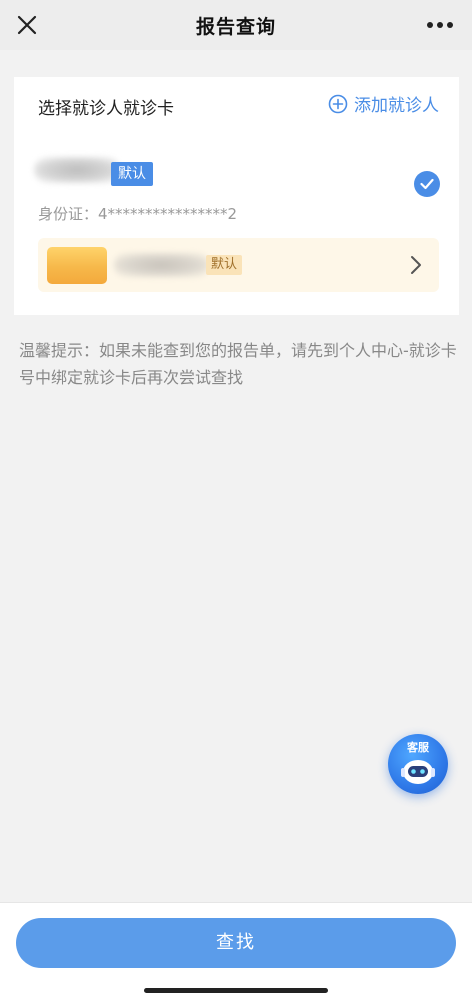 The width and height of the screenshot is (472, 1000). I want to click on more-dots-icon, so click(440, 25).